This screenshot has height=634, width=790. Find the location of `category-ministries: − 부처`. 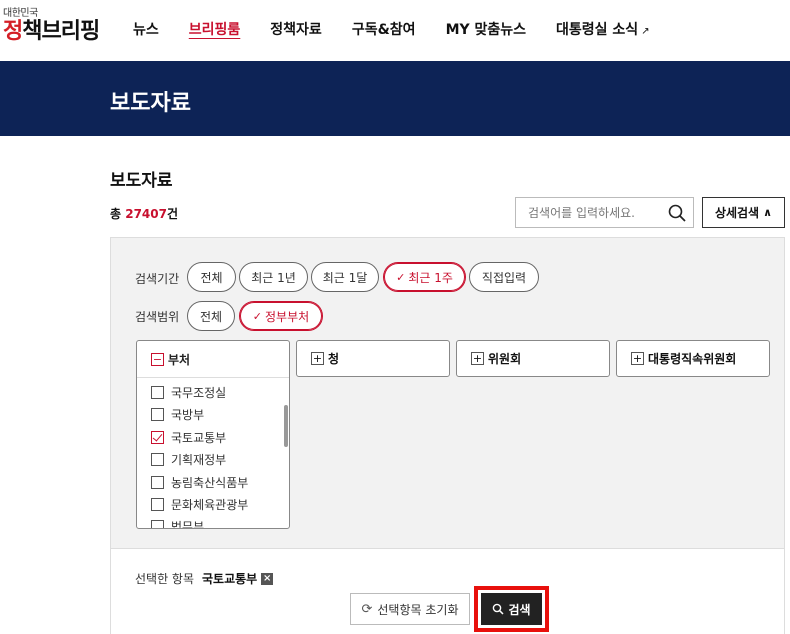

category-ministries: − 부처 is located at coordinates (213, 359).